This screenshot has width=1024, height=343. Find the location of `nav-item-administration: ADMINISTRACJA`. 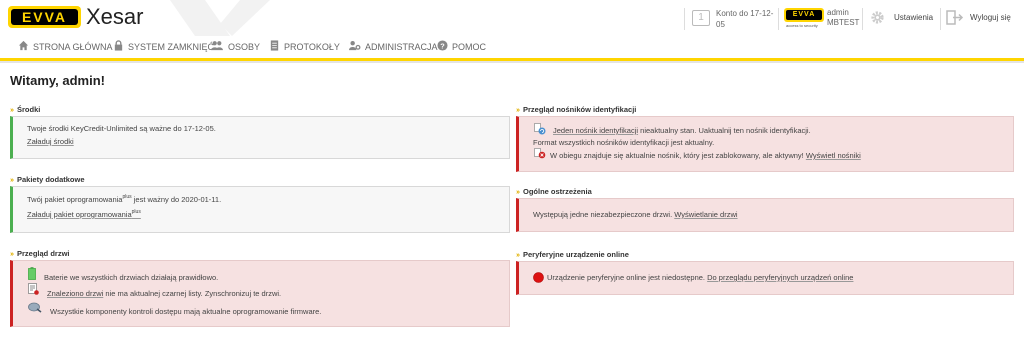

nav-item-administration: ADMINISTRACJA is located at coordinates (393, 47).